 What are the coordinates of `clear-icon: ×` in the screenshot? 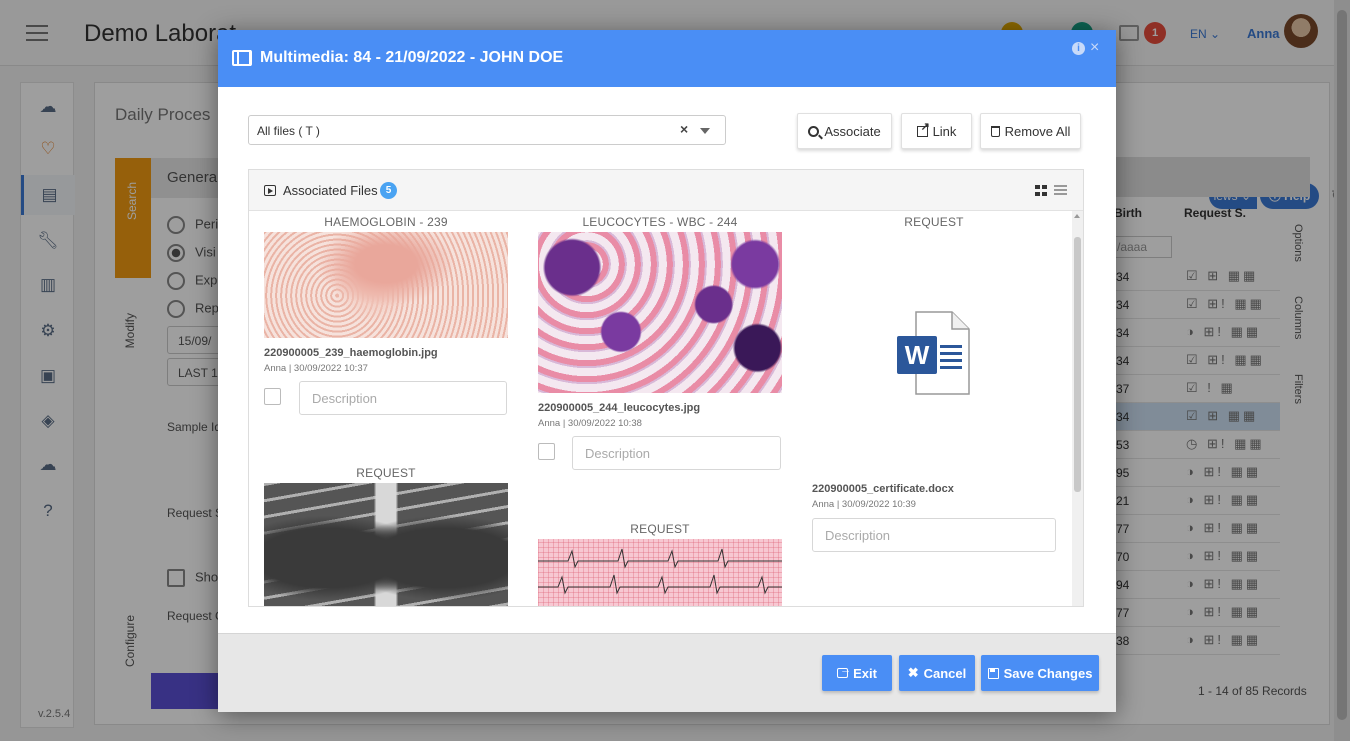 It's located at (684, 129).